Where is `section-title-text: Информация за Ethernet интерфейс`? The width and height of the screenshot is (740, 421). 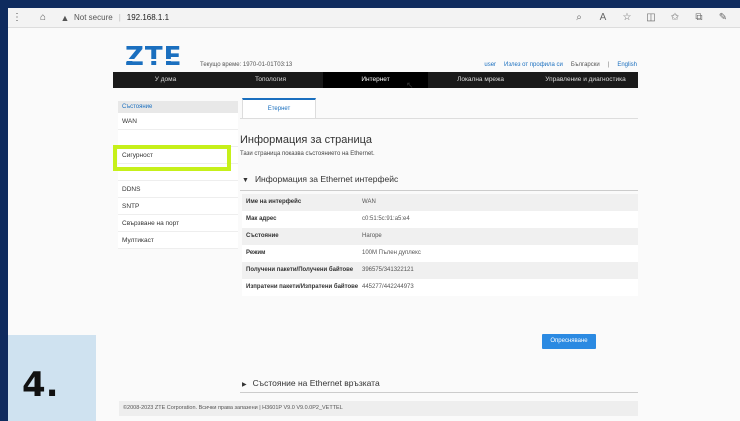
section-title-text: Информация за Ethernet интерфейс is located at coordinates (326, 179).